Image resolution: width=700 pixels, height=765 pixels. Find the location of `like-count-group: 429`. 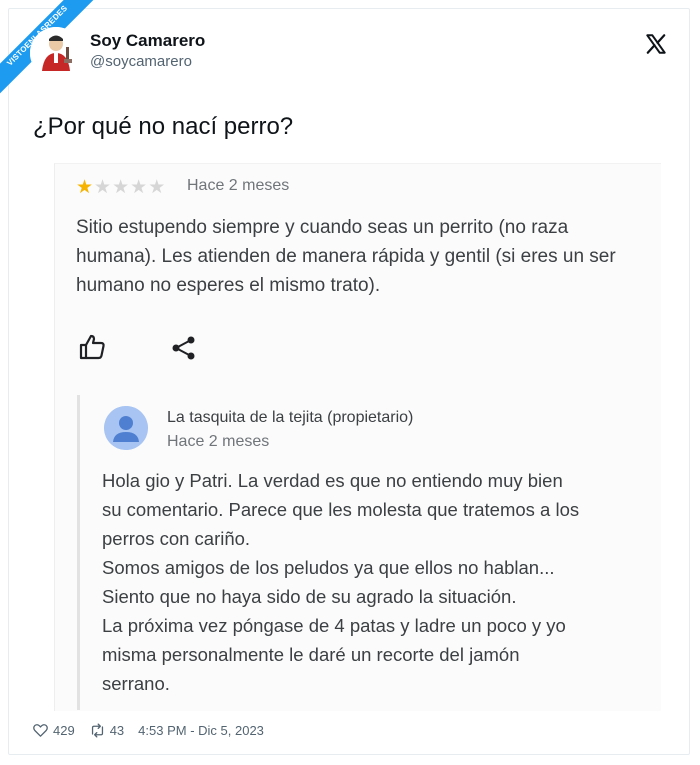

like-count-group: 429 is located at coordinates (53, 730).